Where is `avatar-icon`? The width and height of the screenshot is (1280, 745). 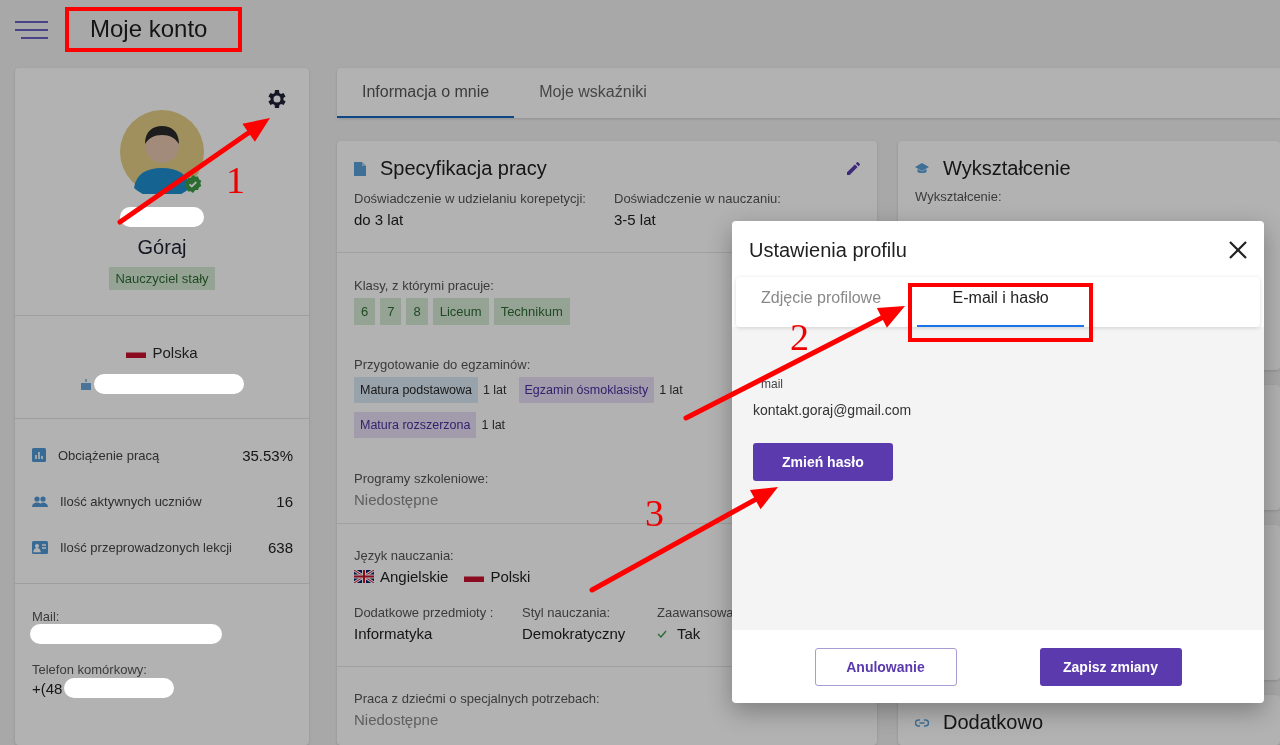 avatar-icon is located at coordinates (162, 152).